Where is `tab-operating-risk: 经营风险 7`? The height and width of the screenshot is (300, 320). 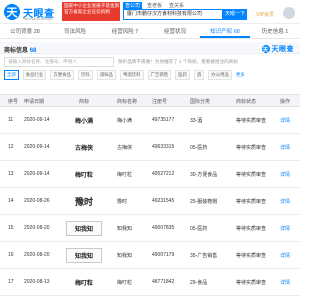
tab-operating-risk: 经营风险 7 is located at coordinates (125, 32).